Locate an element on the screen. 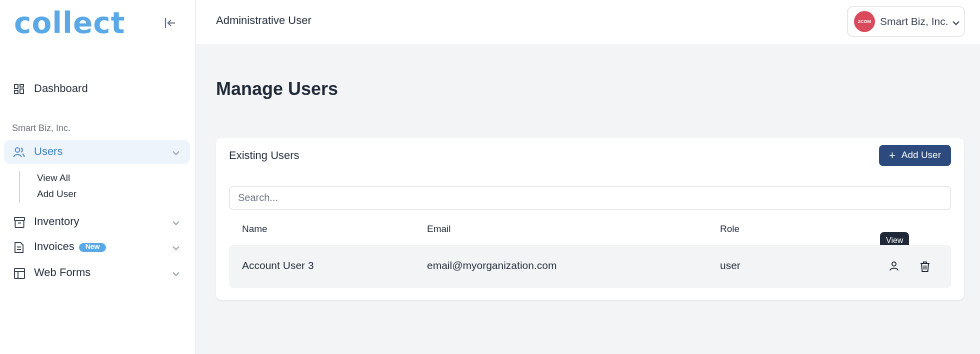 This screenshot has width=980, height=354. app-logo: collect is located at coordinates (69, 23).